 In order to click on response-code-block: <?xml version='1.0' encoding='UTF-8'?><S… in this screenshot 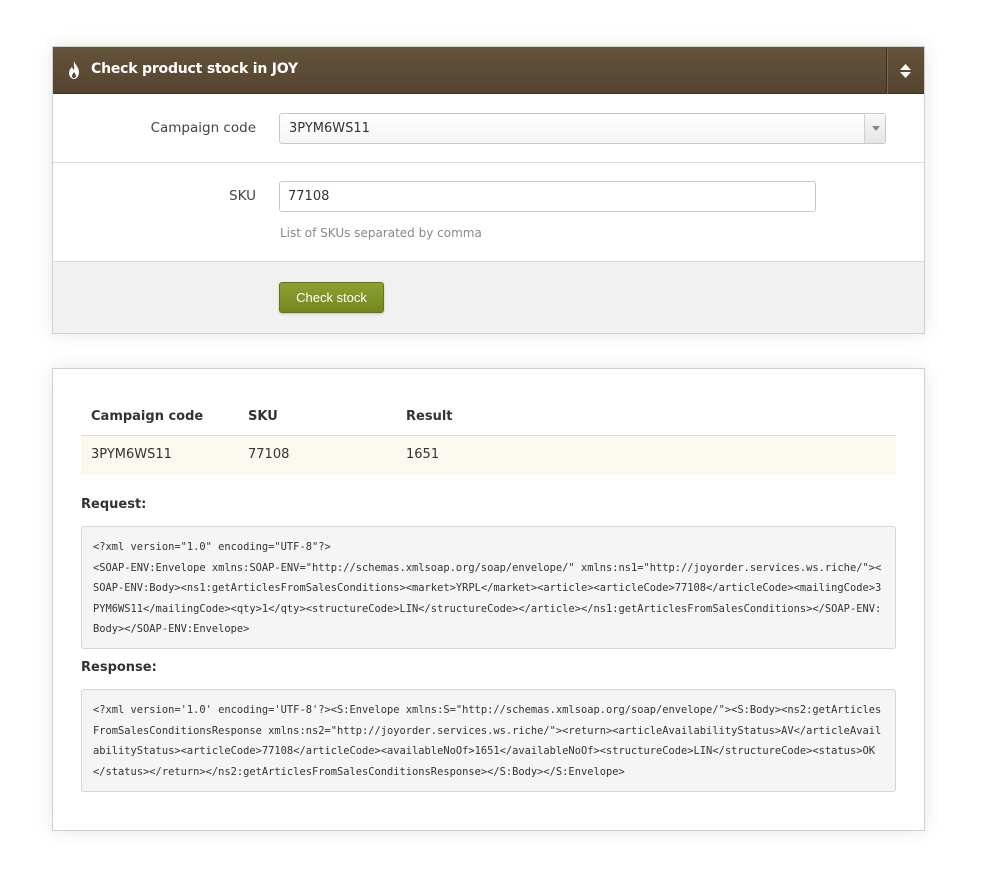, I will do `click(488, 740)`.